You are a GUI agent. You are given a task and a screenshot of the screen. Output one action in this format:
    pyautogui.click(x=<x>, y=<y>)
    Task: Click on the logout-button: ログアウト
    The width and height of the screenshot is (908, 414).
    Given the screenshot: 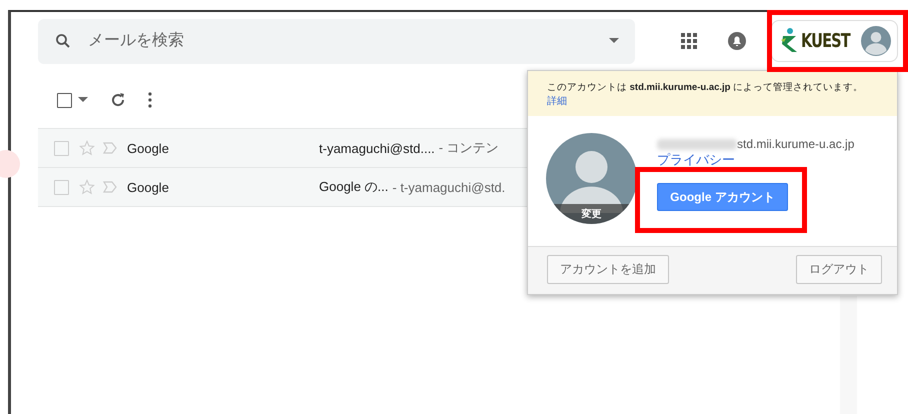 What is the action you would take?
    pyautogui.click(x=839, y=269)
    